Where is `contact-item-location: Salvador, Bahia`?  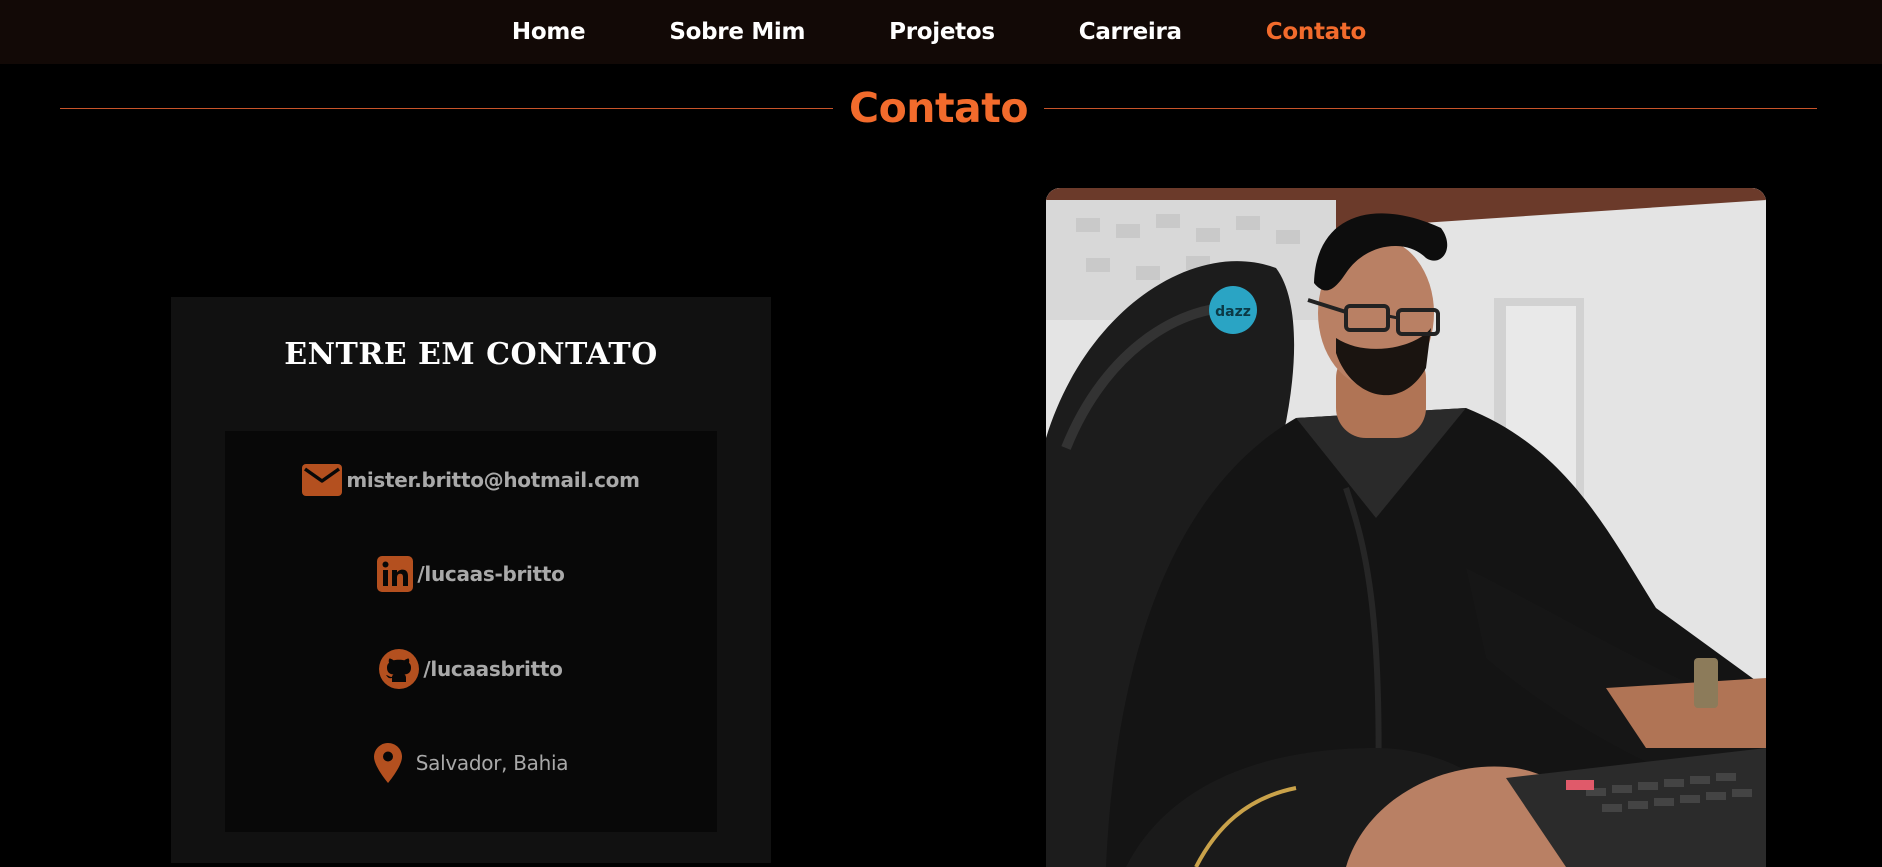 contact-item-location: Salvador, Bahia is located at coordinates (471, 763).